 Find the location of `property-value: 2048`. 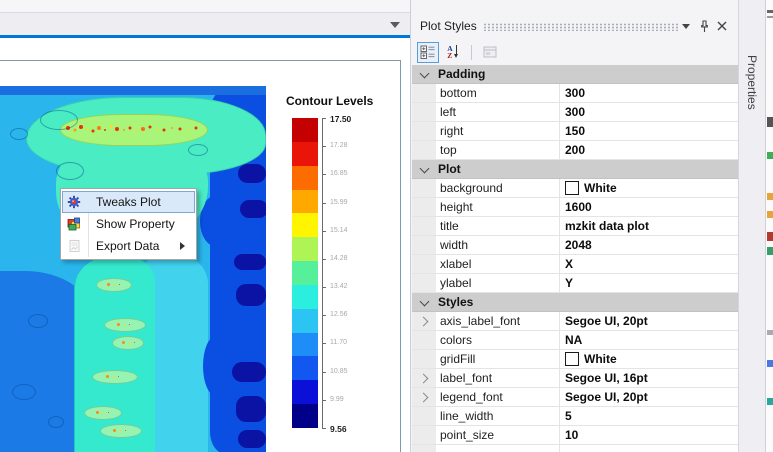

property-value: 2048 is located at coordinates (649, 245).